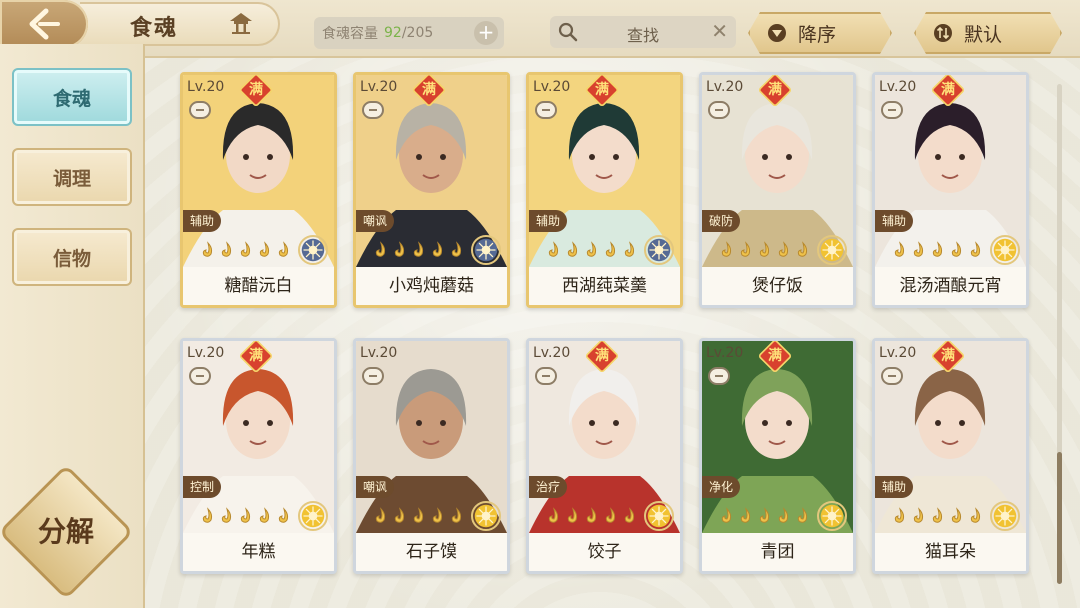 This screenshot has height=608, width=1080. I want to click on back-button, so click(44, 24).